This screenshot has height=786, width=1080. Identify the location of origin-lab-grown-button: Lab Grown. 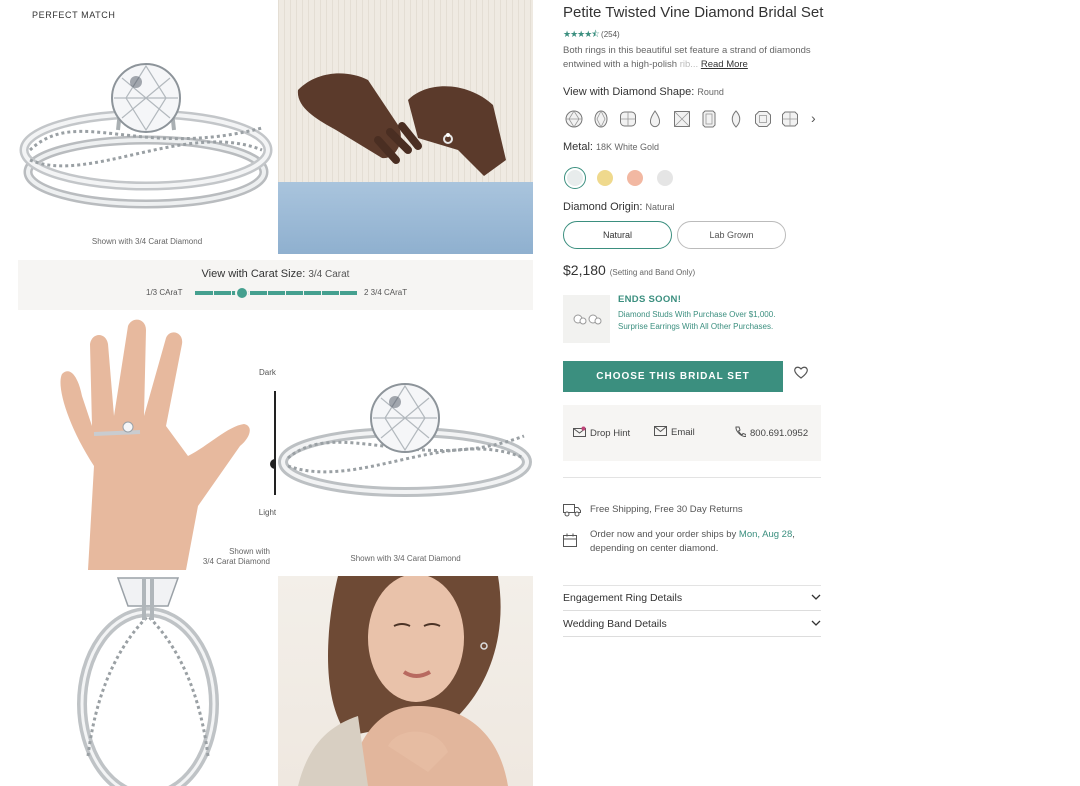
(731, 235).